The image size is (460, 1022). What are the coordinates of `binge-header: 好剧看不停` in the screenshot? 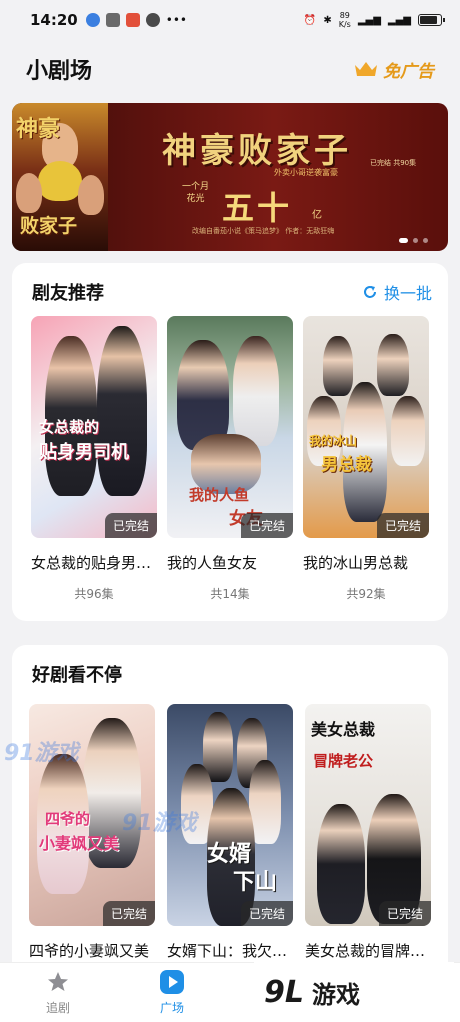 It's located at (232, 674).